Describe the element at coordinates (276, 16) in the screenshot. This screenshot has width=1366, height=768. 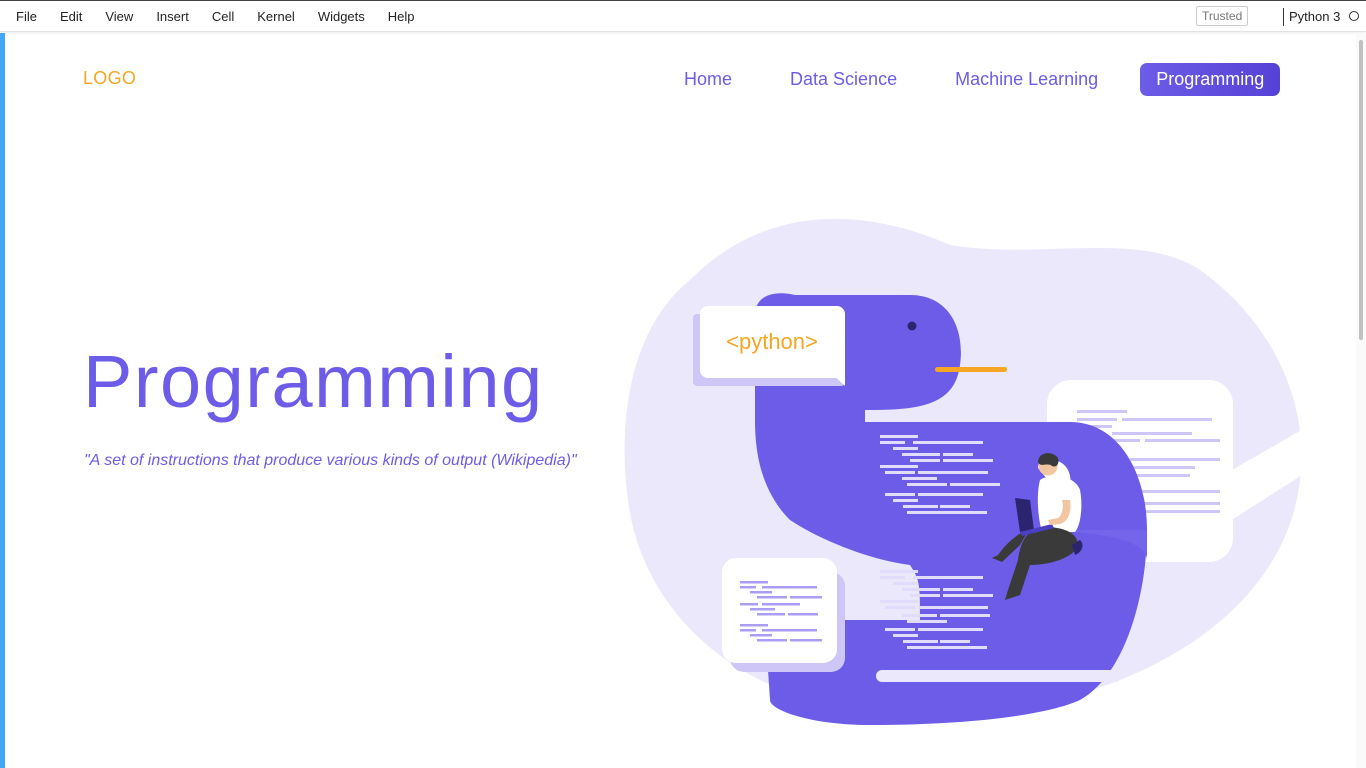
I see `menu-kernel: Kernel` at that location.